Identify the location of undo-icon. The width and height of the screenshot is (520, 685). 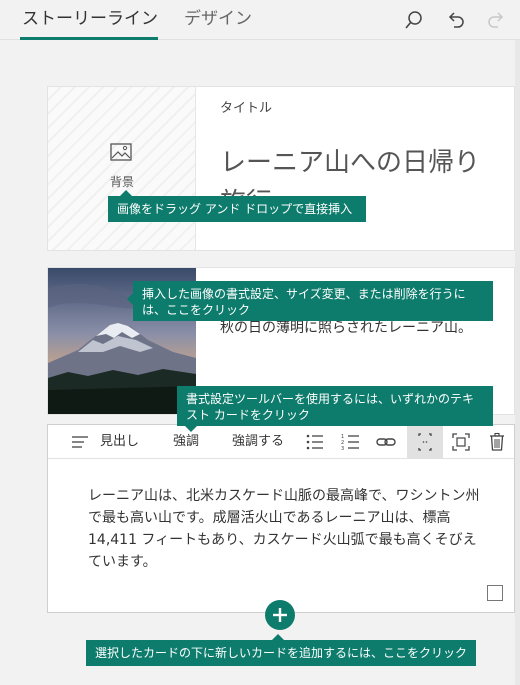
(456, 20).